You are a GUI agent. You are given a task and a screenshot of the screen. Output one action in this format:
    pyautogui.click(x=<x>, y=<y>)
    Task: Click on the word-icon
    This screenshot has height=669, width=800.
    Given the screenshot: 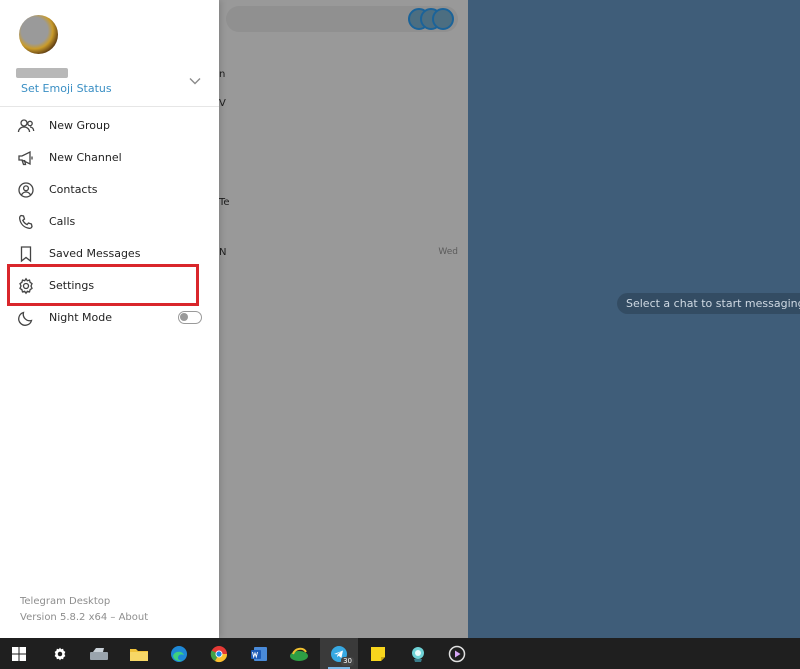 What is the action you would take?
    pyautogui.click(x=259, y=653)
    